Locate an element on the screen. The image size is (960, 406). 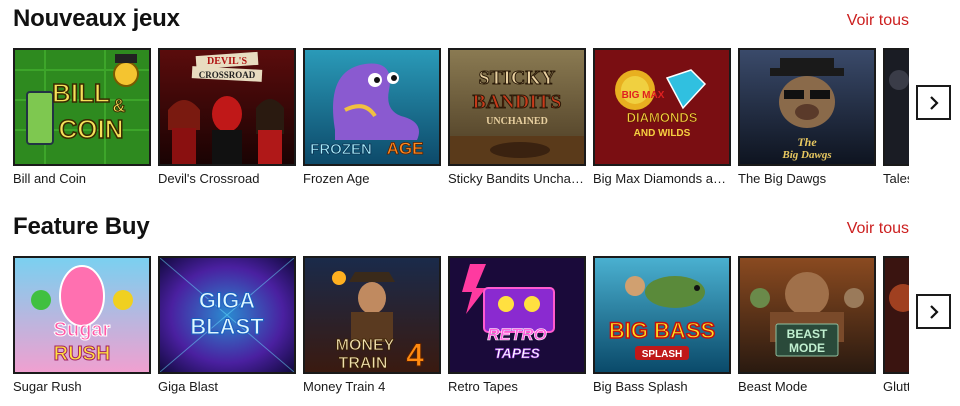
svg-text: BANDITS is located at coordinates (517, 102).